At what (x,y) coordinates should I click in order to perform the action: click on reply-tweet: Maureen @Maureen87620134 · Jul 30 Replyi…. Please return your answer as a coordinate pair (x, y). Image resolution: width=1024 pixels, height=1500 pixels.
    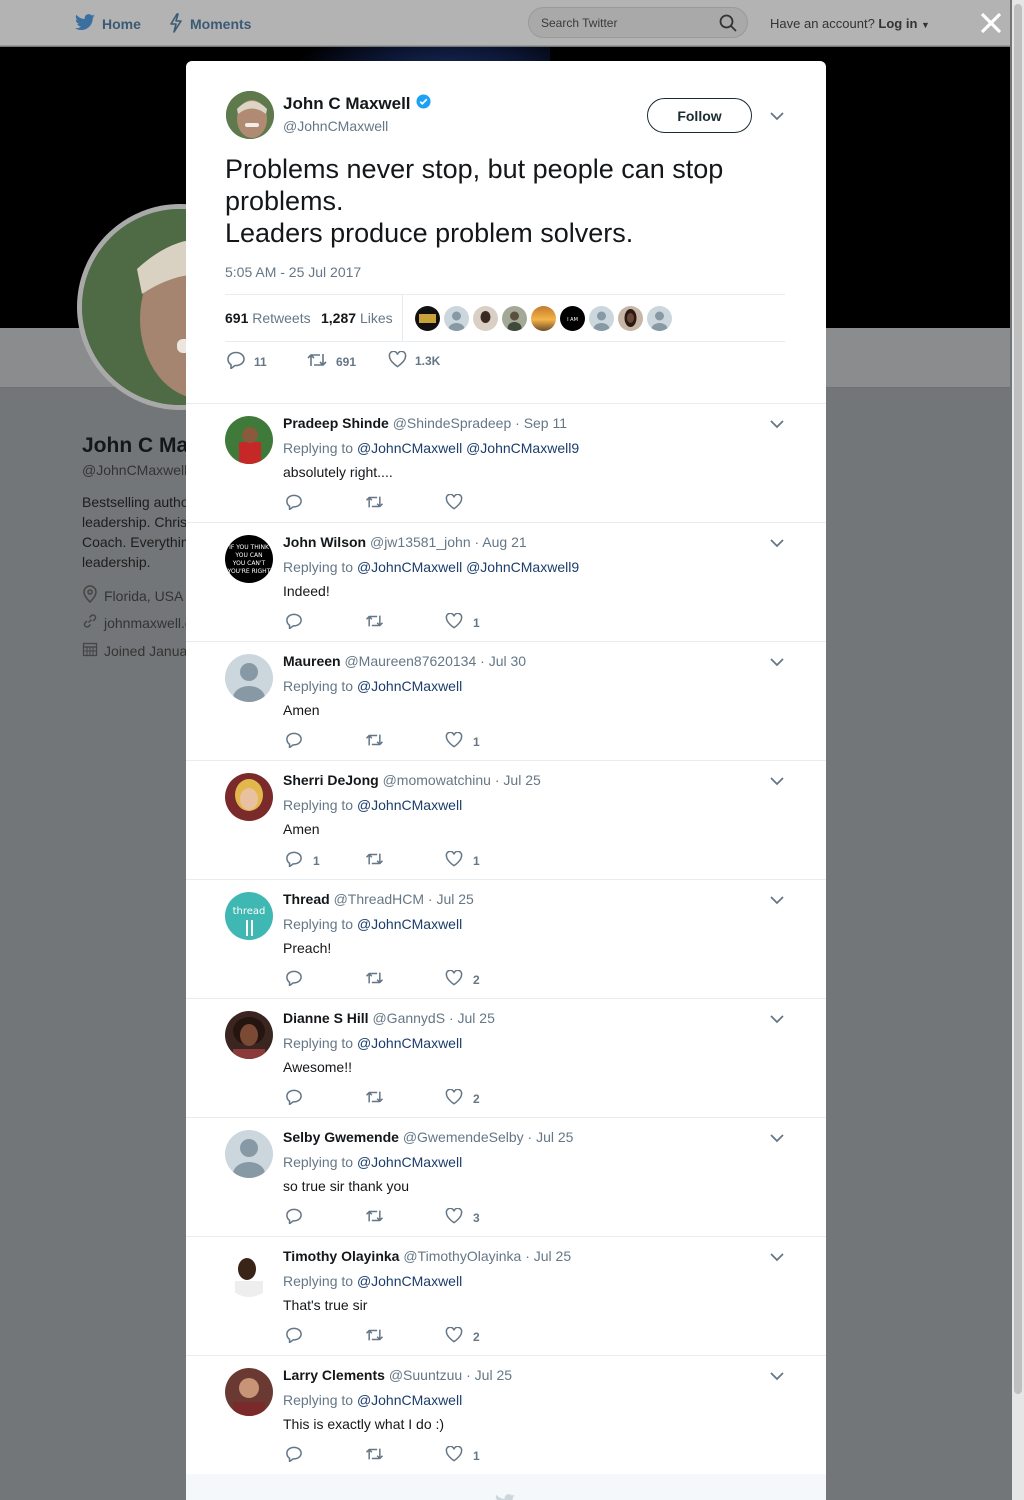
    Looking at the image, I should click on (506, 701).